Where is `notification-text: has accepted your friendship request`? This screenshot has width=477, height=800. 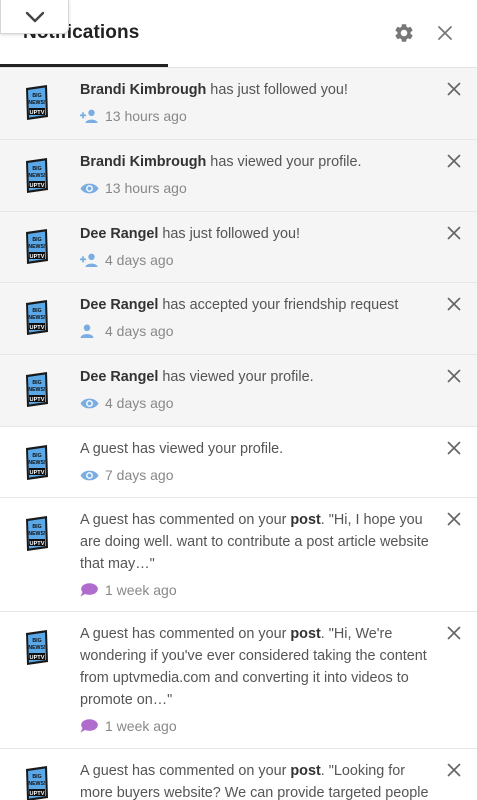
notification-text: has accepted your friendship request is located at coordinates (278, 305).